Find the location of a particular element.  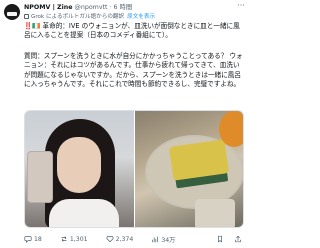

photo-phone is located at coordinates (40, 177).